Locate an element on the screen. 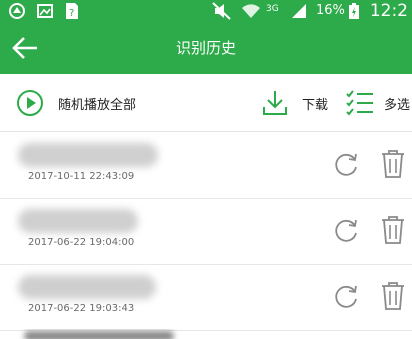 The height and width of the screenshot is (339, 412). page-title: 识别历史 is located at coordinates (205, 48).